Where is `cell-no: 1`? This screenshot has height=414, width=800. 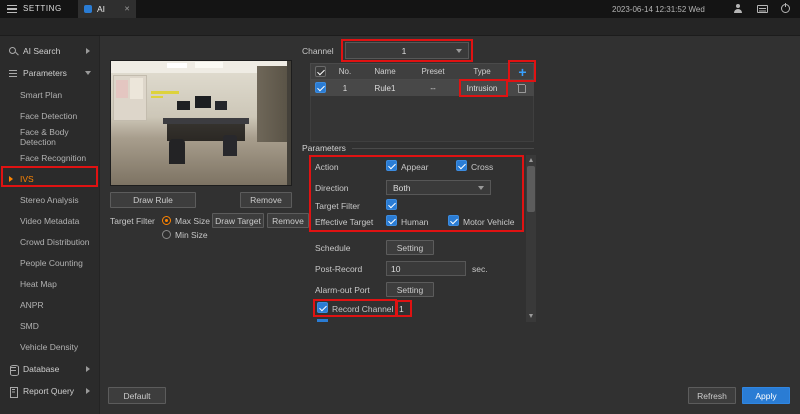
cell-no: 1 is located at coordinates (345, 88).